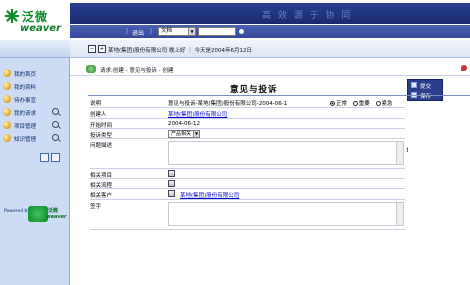 This screenshot has width=470, height=285. I want to click on mini-logo-en: weaver, so click(56, 217).